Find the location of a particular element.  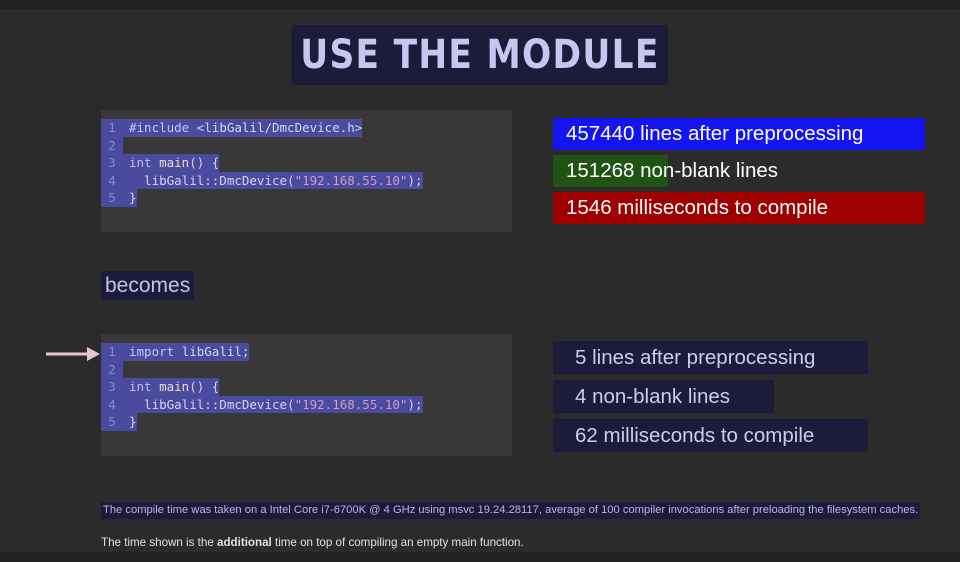

code-line-text: import libGalil; is located at coordinates (186, 352).